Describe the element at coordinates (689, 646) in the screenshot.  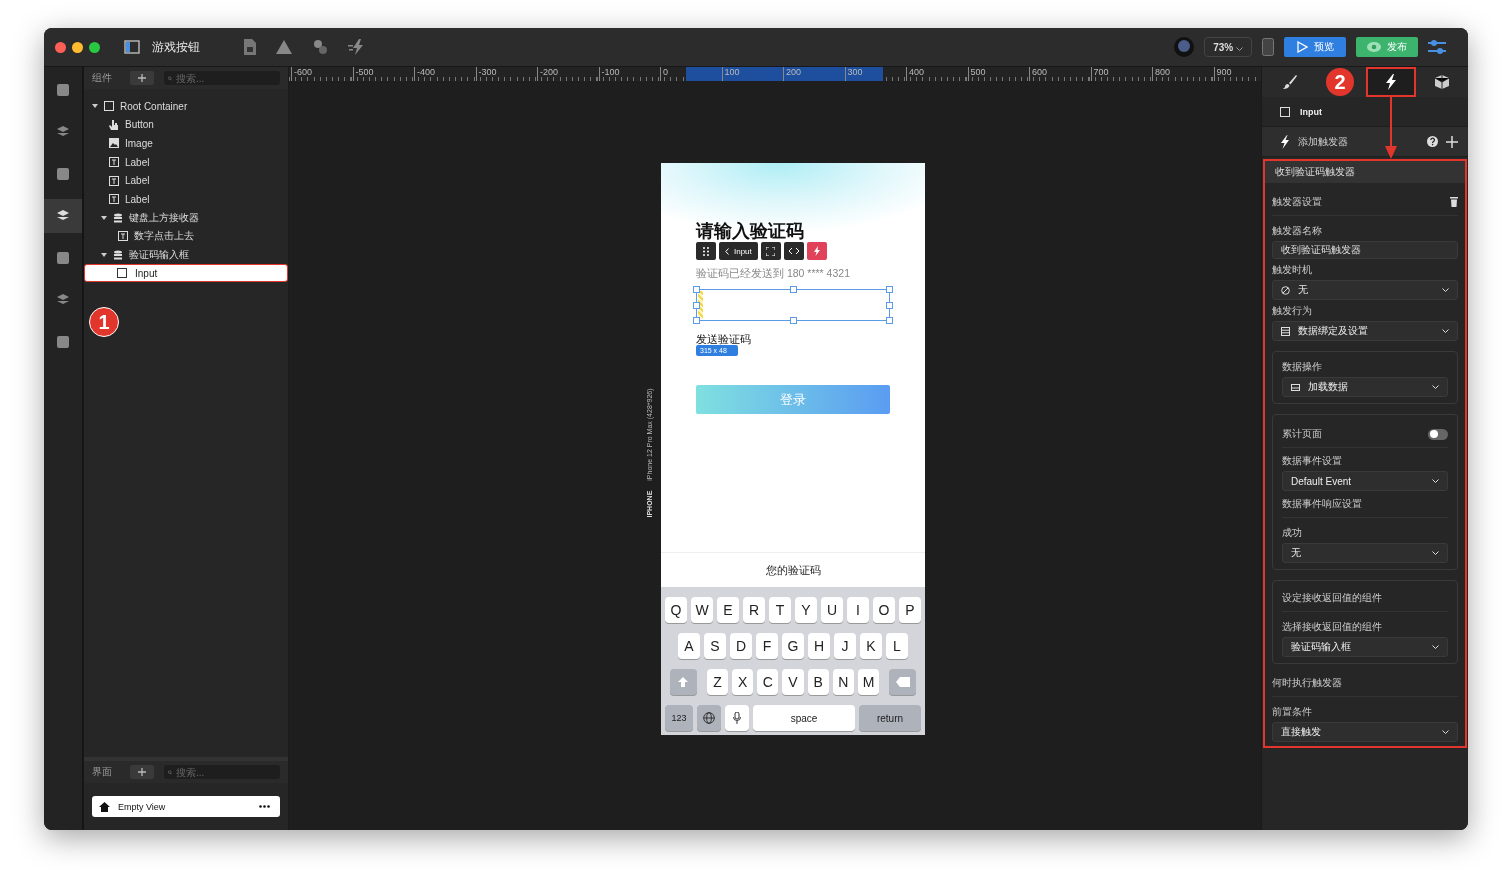
I see `key: A` at that location.